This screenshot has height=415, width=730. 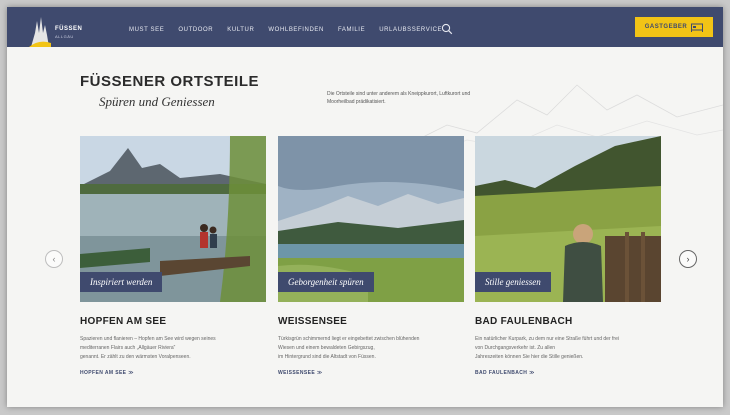 I want to click on bed-icon, so click(x=697, y=27).